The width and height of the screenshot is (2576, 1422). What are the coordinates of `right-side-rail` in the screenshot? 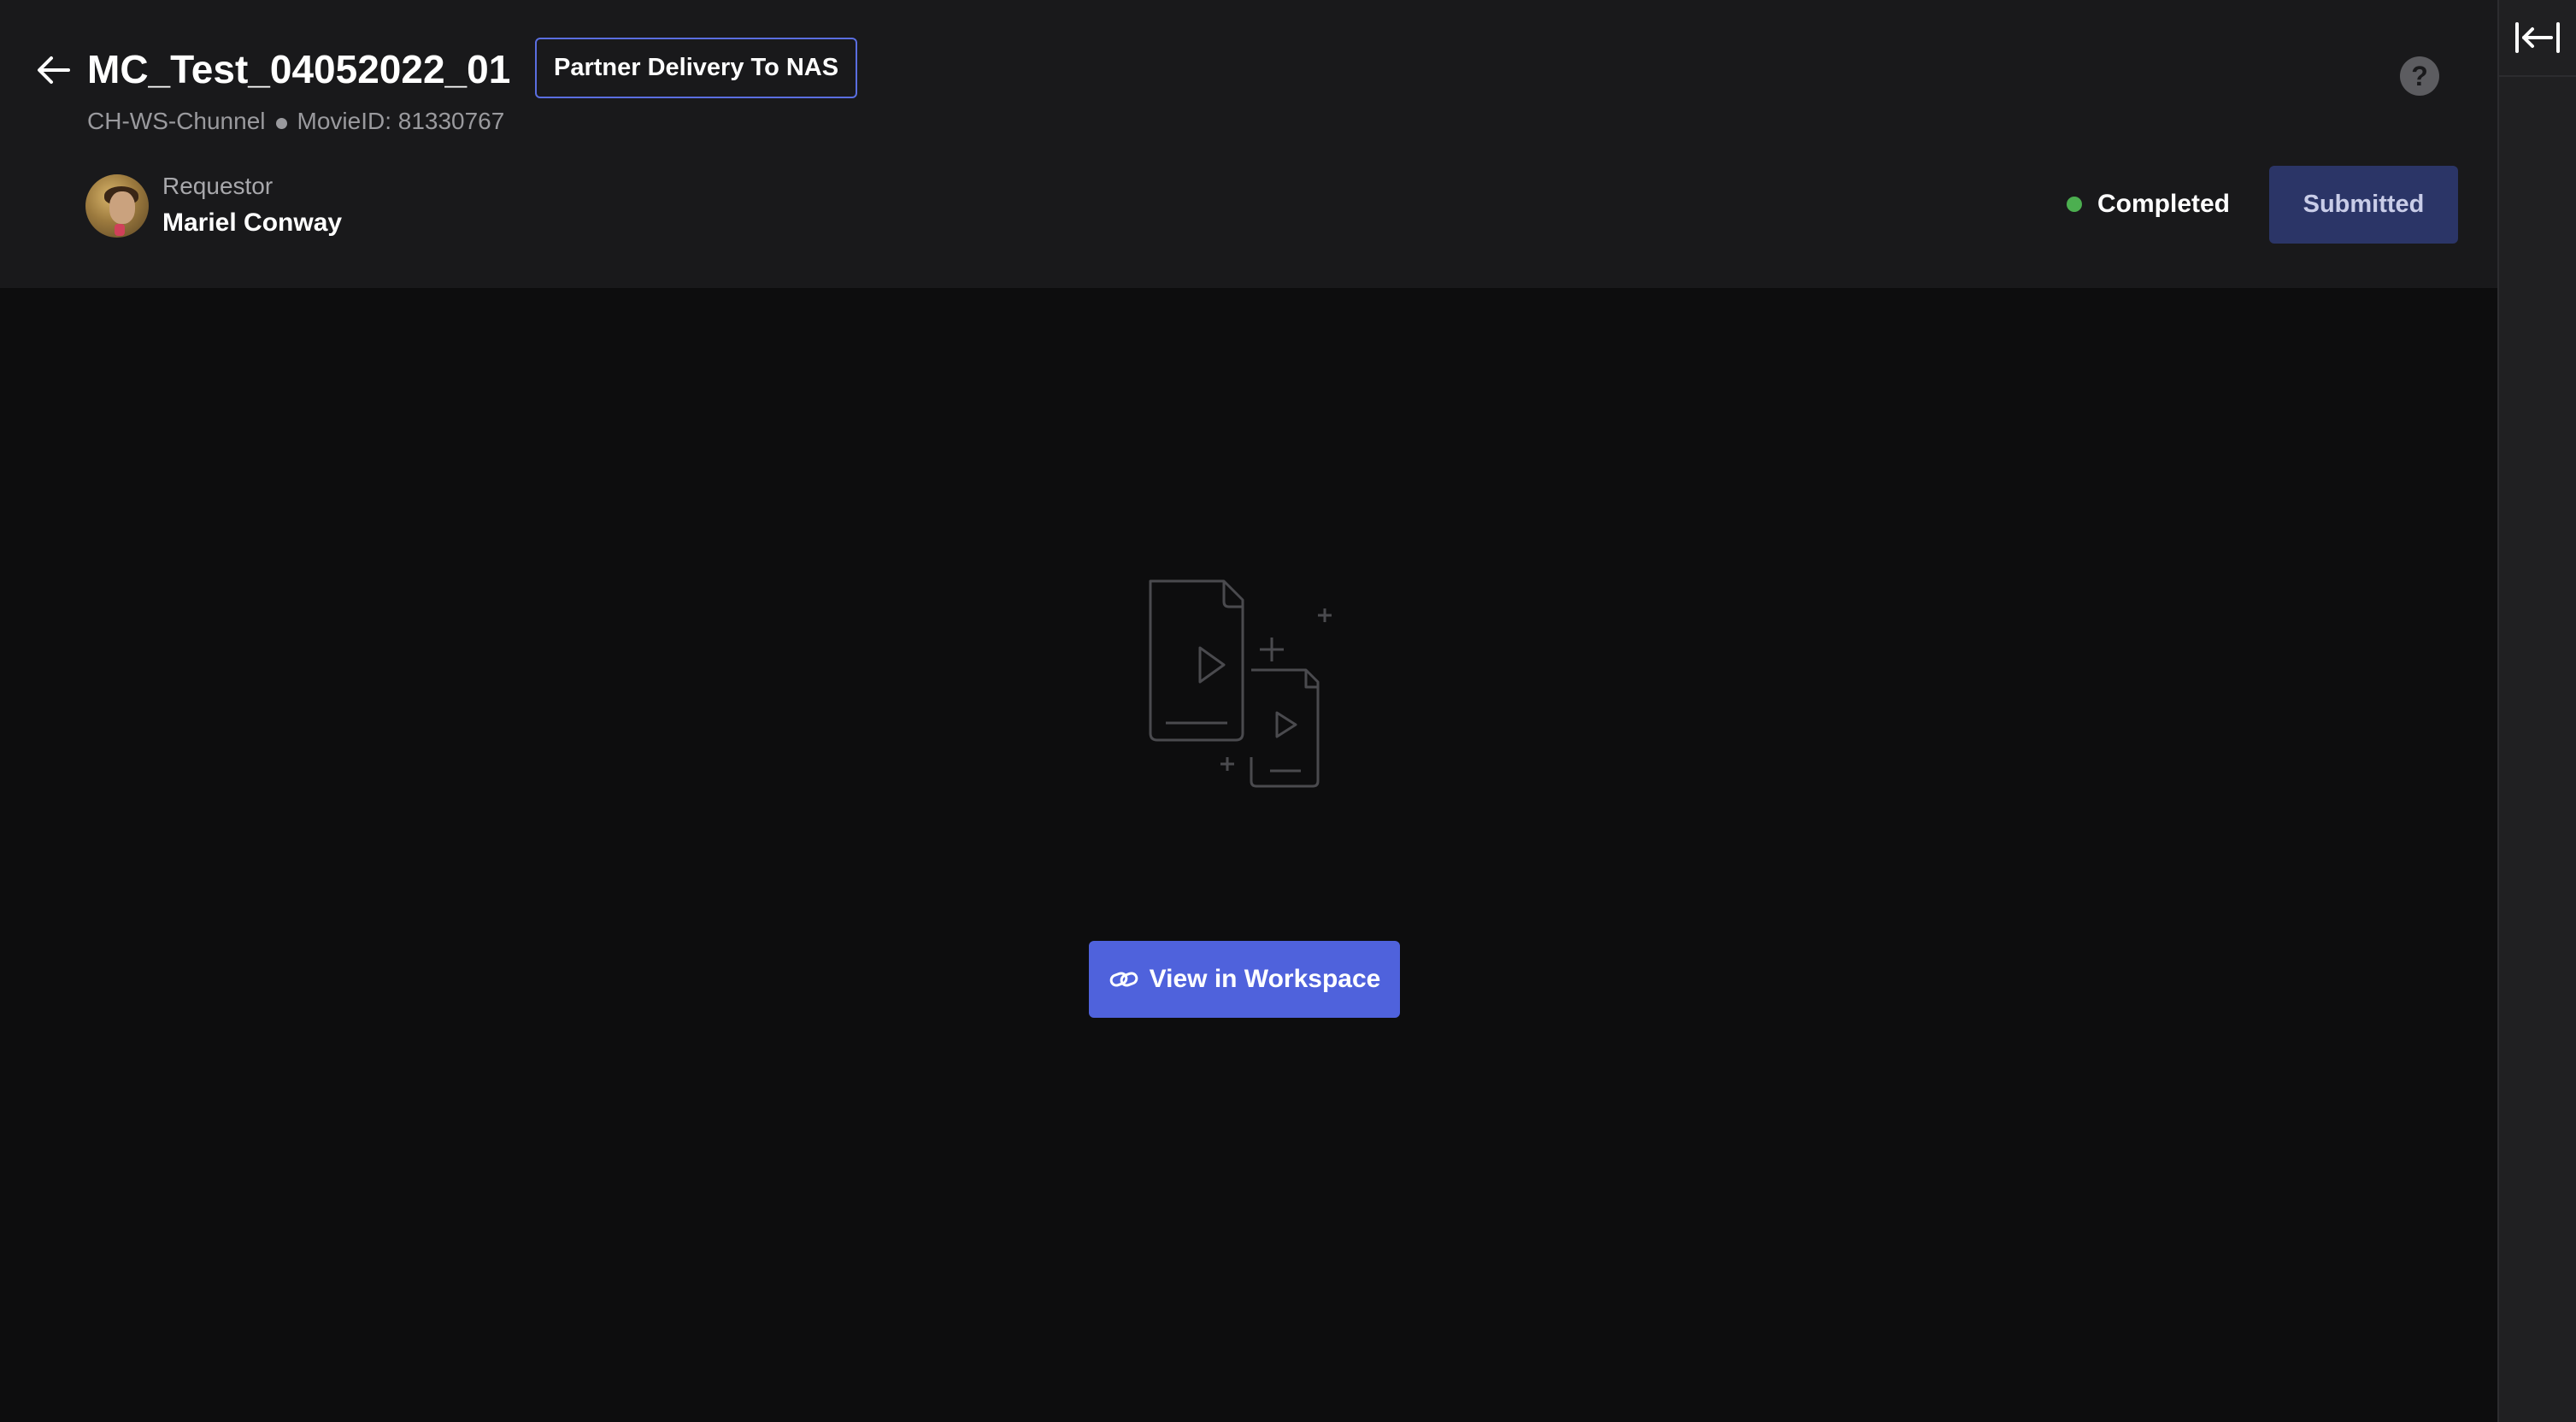 It's located at (2536, 711).